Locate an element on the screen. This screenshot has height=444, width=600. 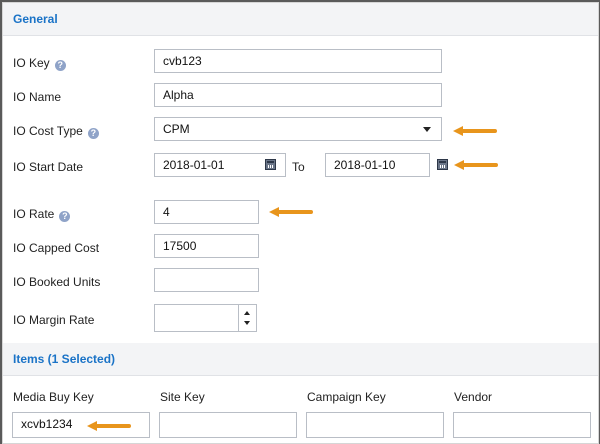
to-label: To is located at coordinates (298, 167).